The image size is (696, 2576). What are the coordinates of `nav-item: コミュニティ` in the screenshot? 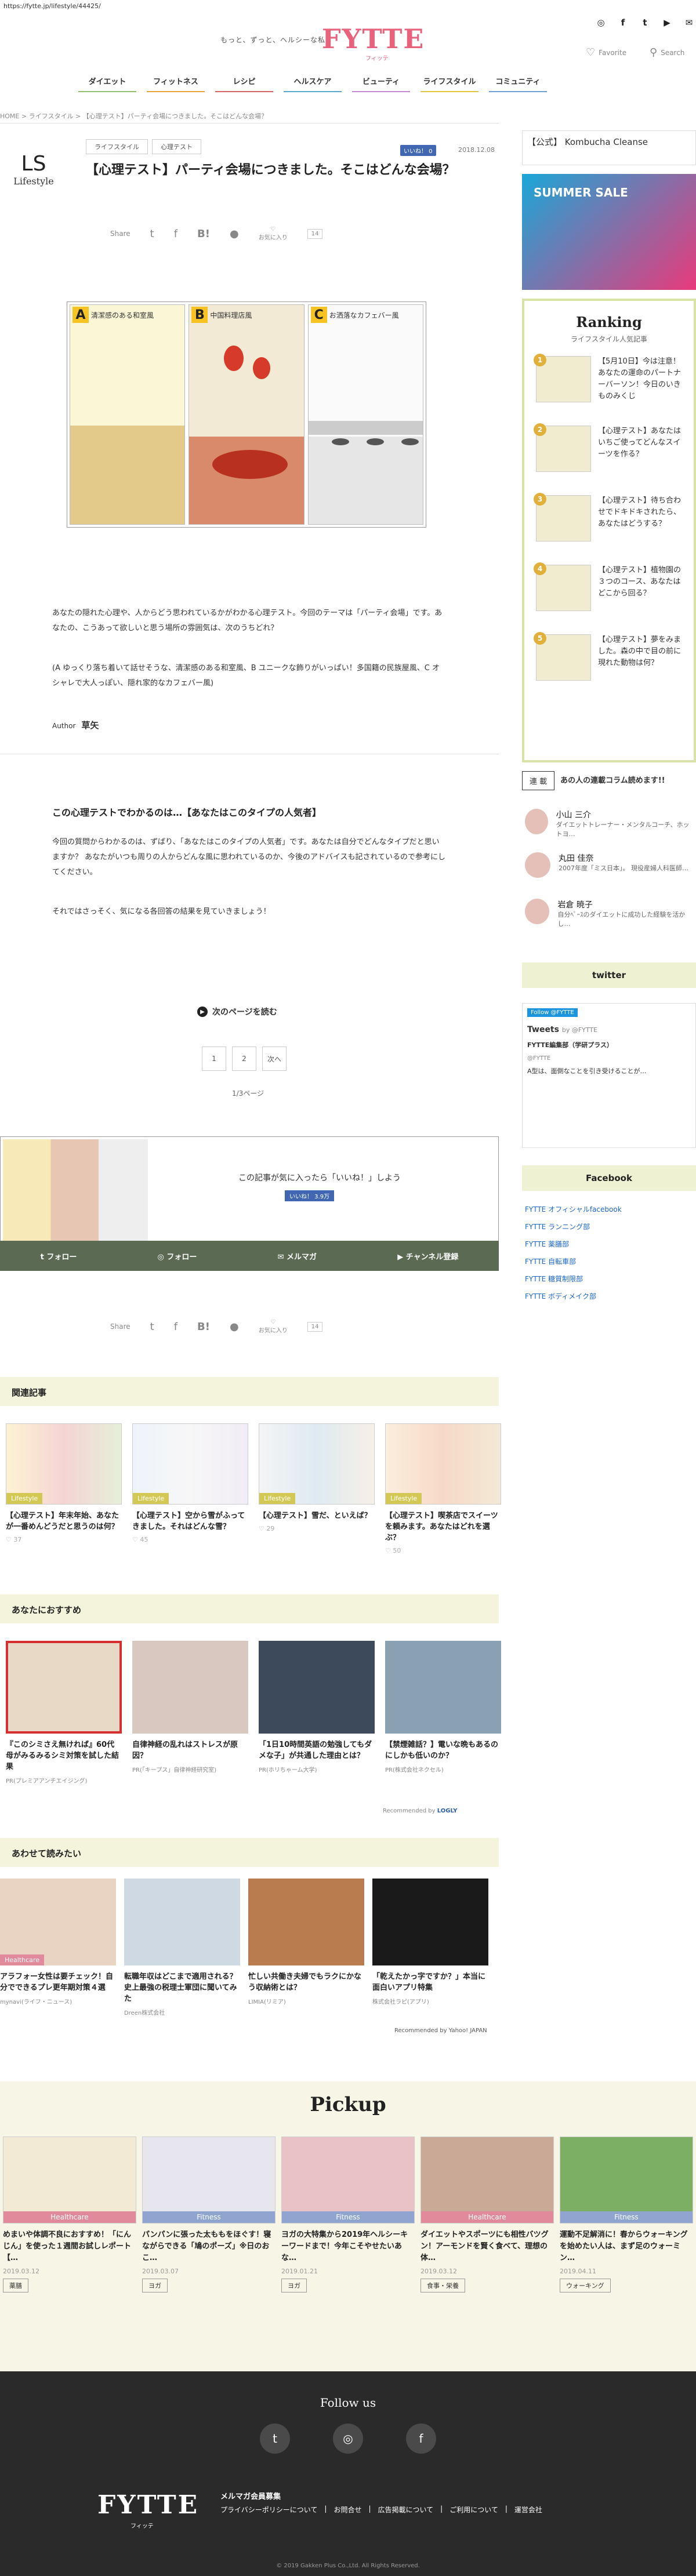 It's located at (518, 83).